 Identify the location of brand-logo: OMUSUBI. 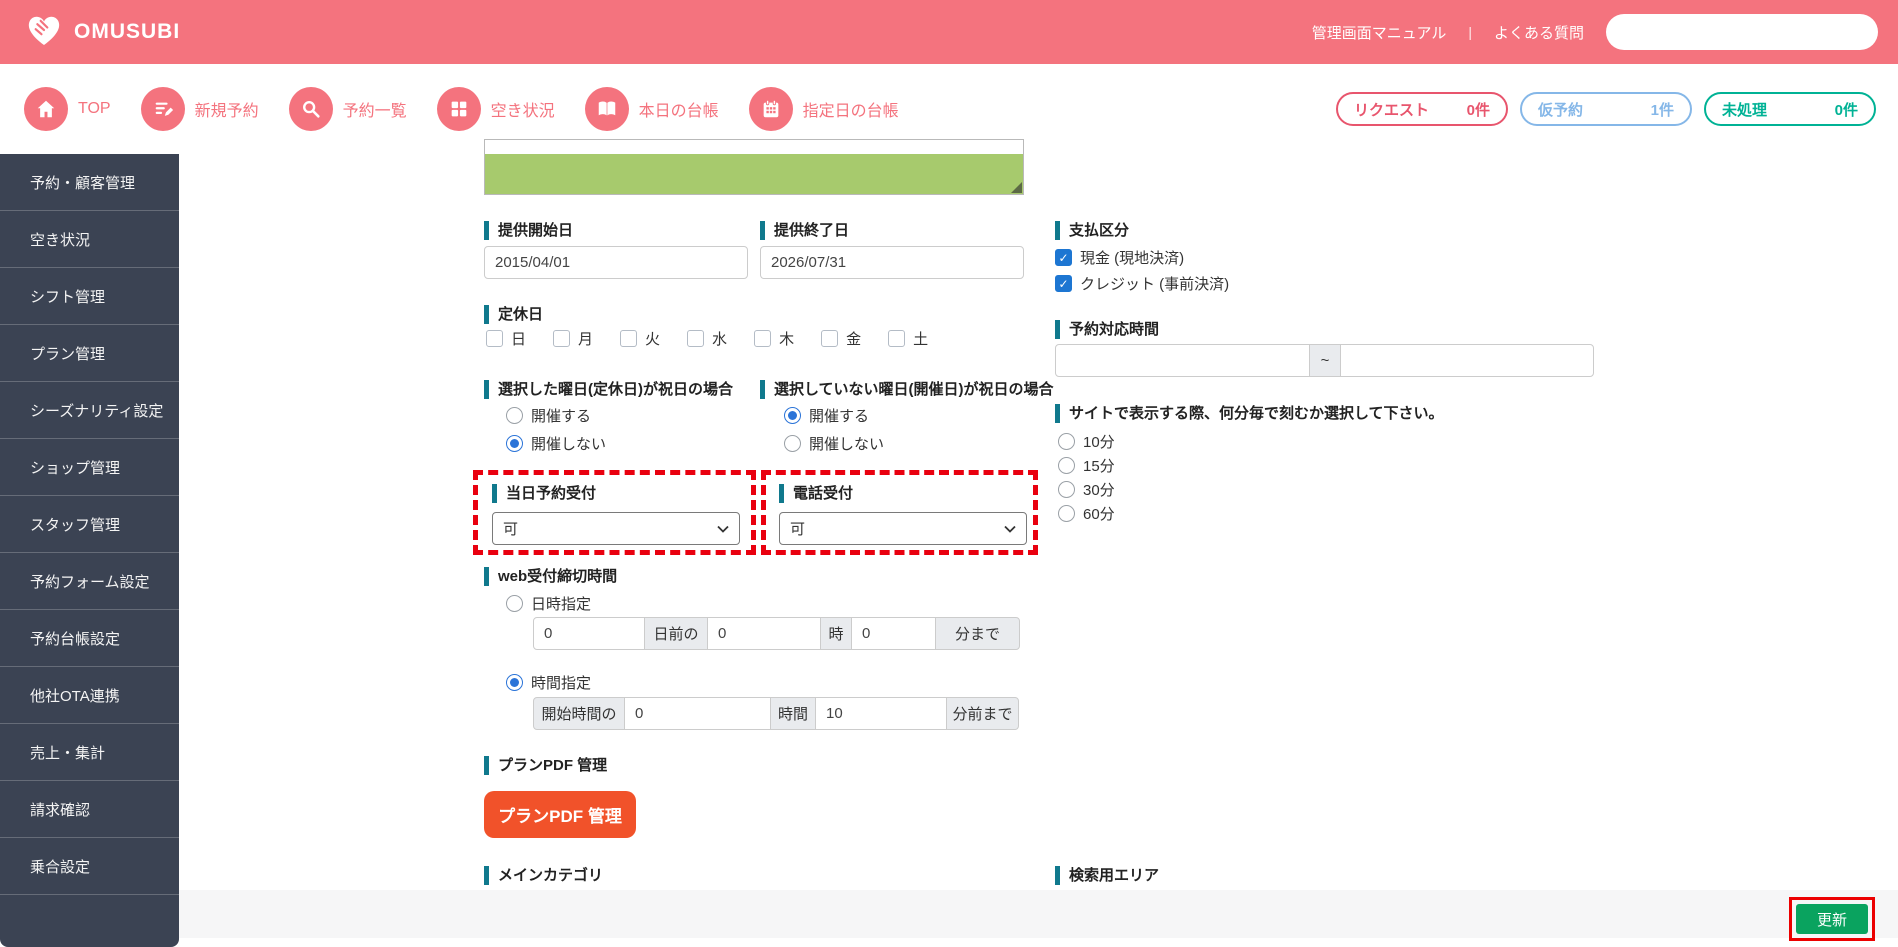
(102, 32).